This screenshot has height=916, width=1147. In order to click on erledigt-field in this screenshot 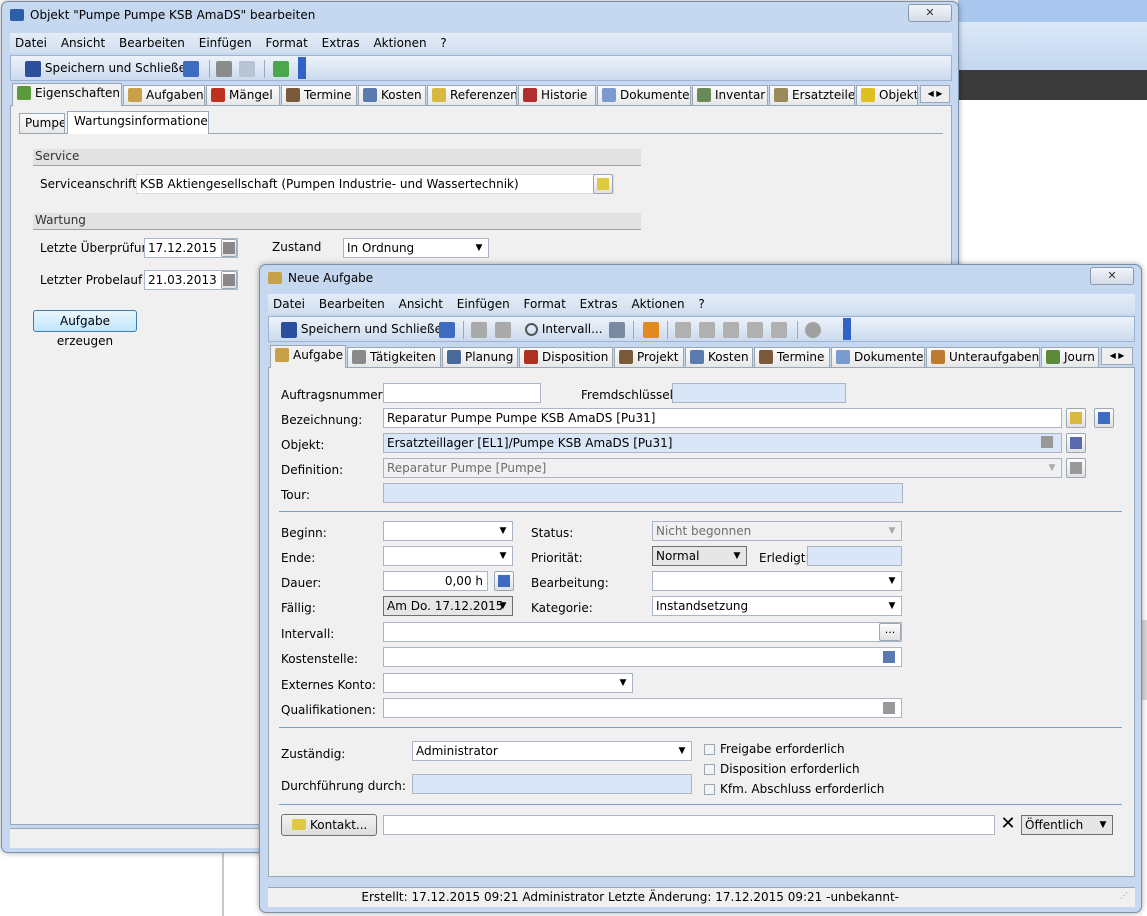, I will do `click(854, 556)`.